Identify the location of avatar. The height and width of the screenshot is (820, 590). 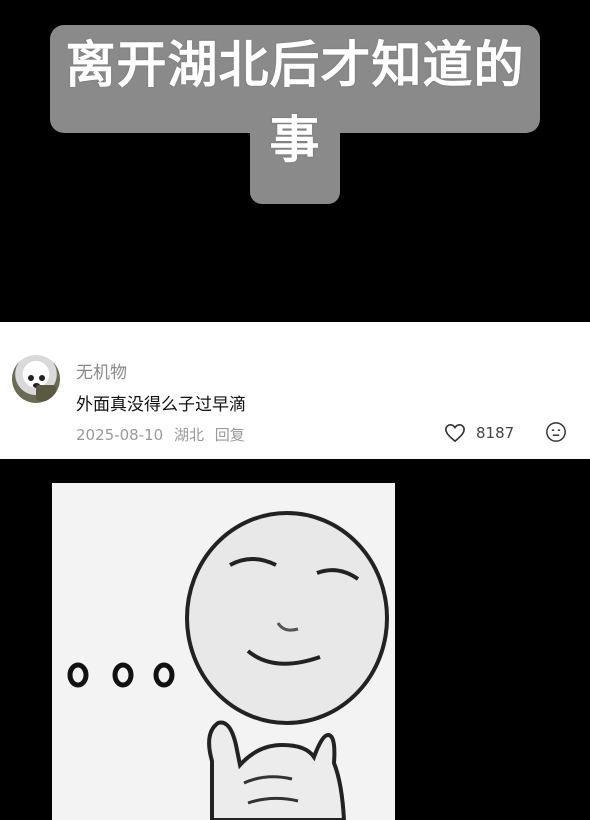
(36, 379).